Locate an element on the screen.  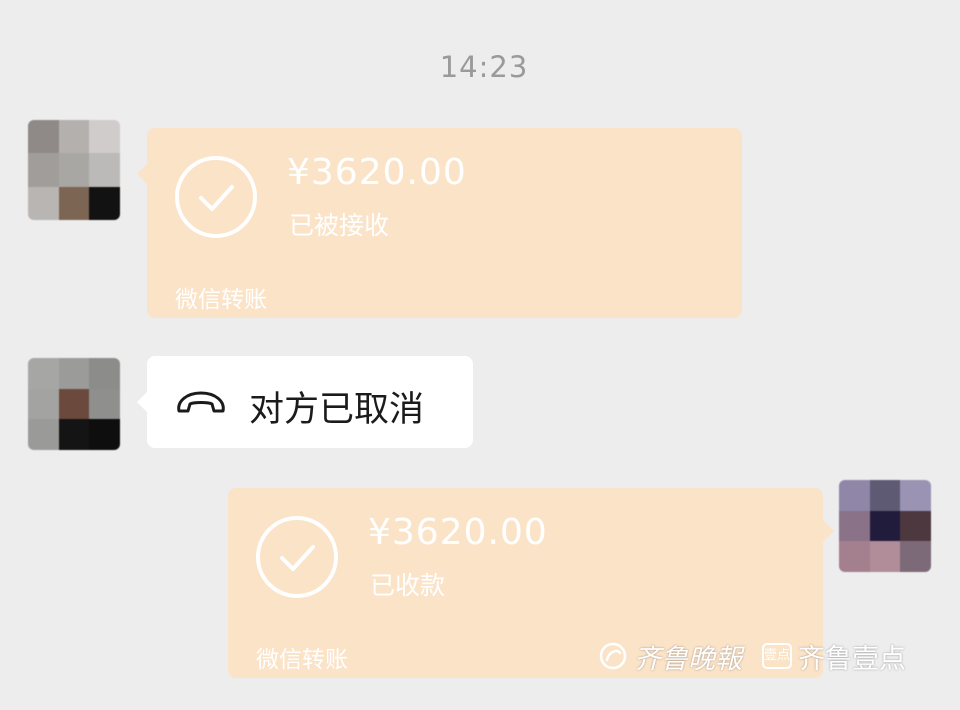
bubble-tail is located at coordinates (828, 531).